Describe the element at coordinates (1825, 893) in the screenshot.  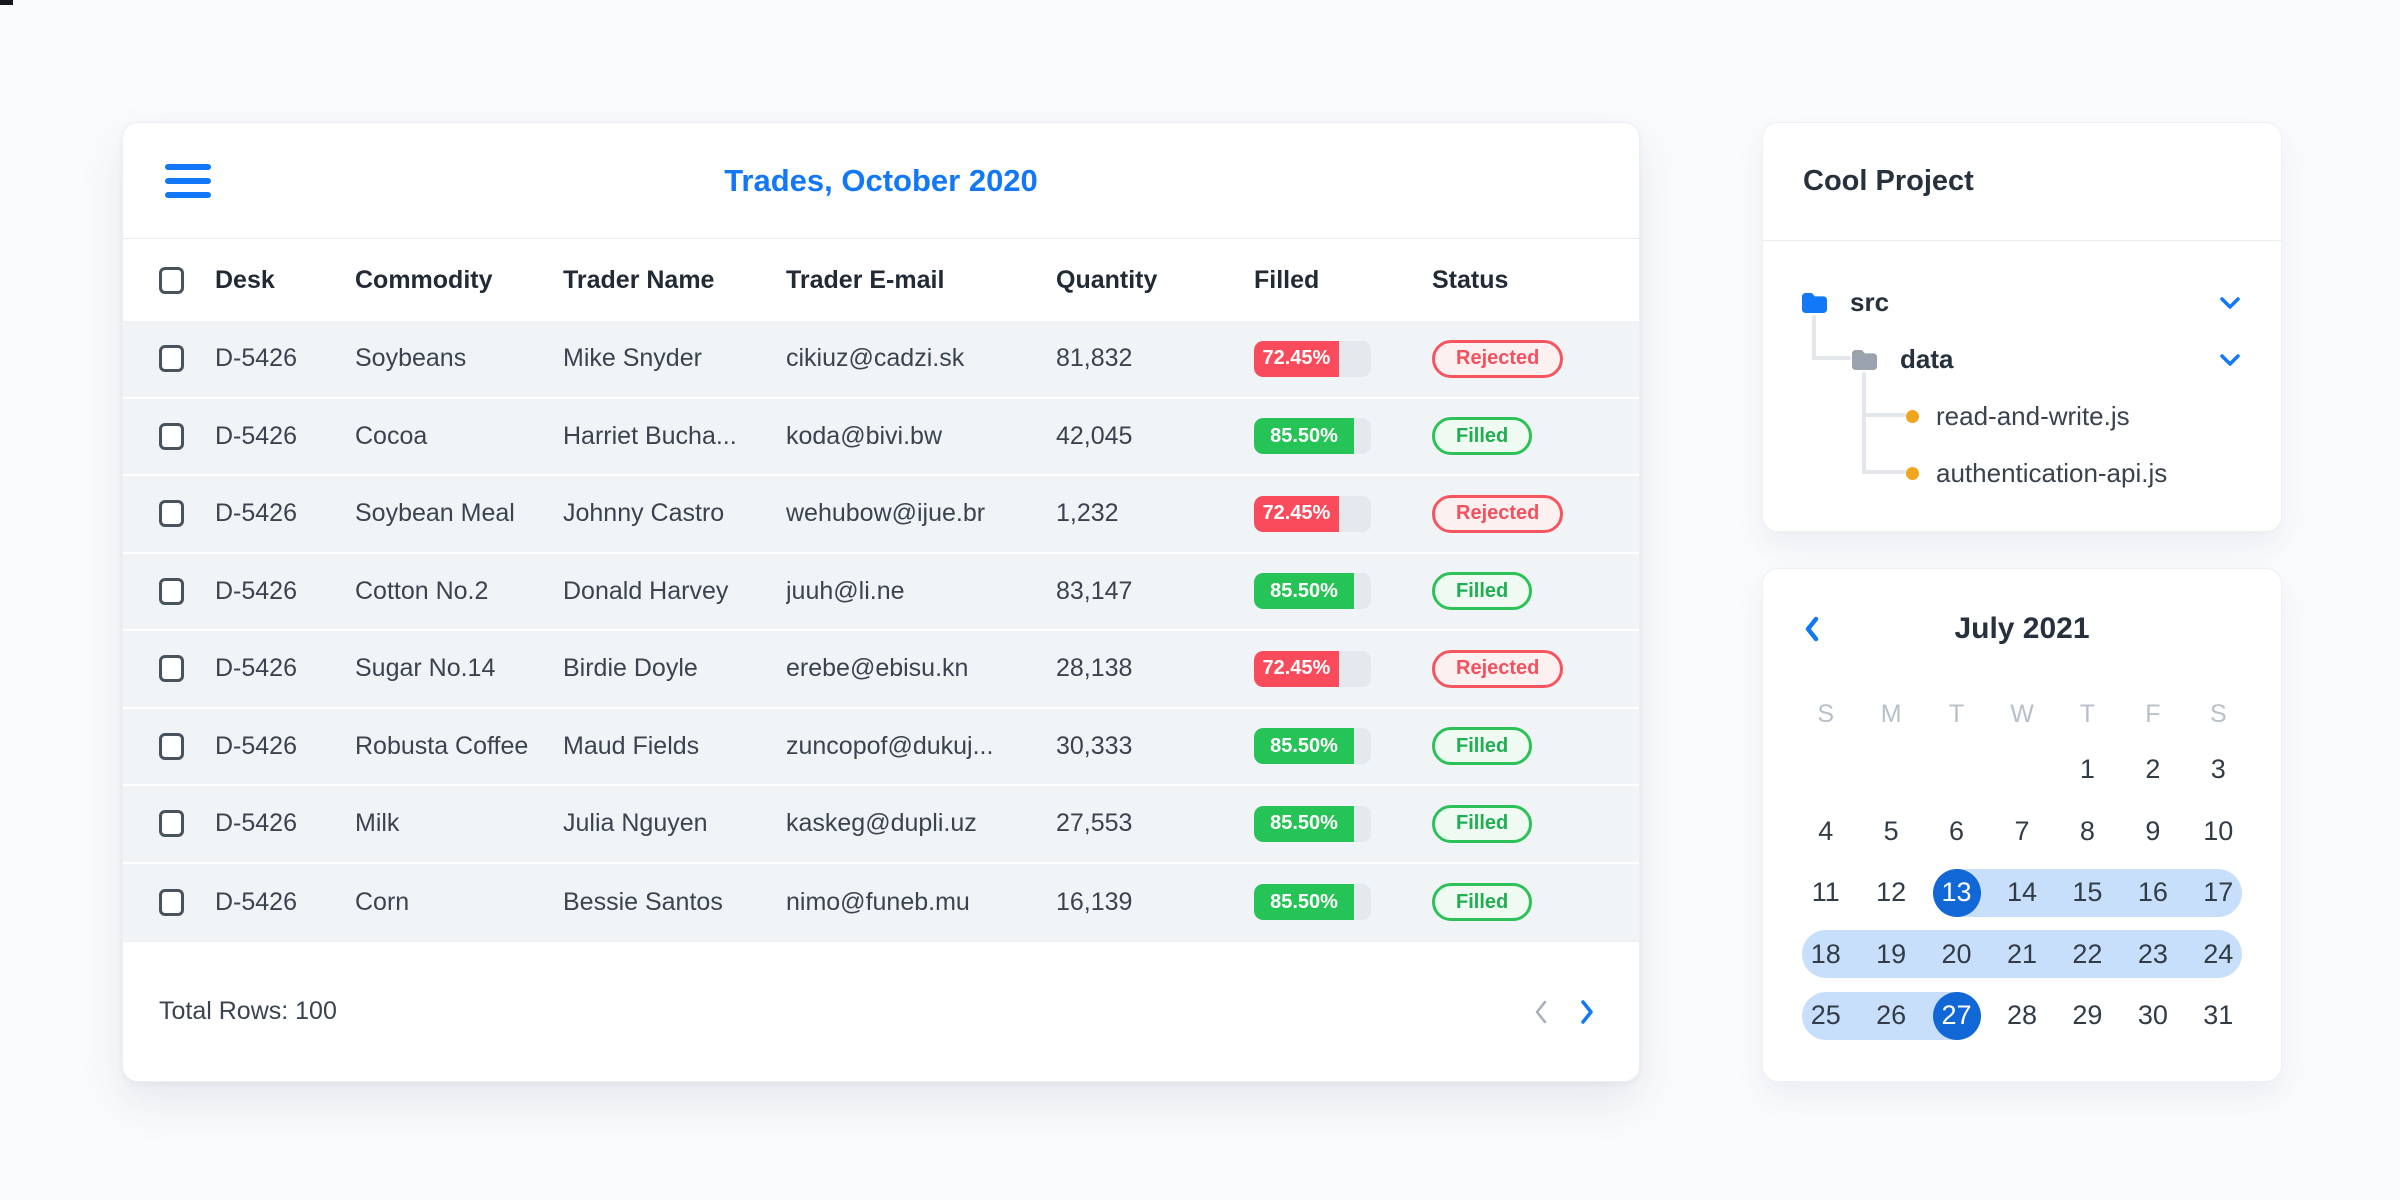
I see `calendar-day: 11` at that location.